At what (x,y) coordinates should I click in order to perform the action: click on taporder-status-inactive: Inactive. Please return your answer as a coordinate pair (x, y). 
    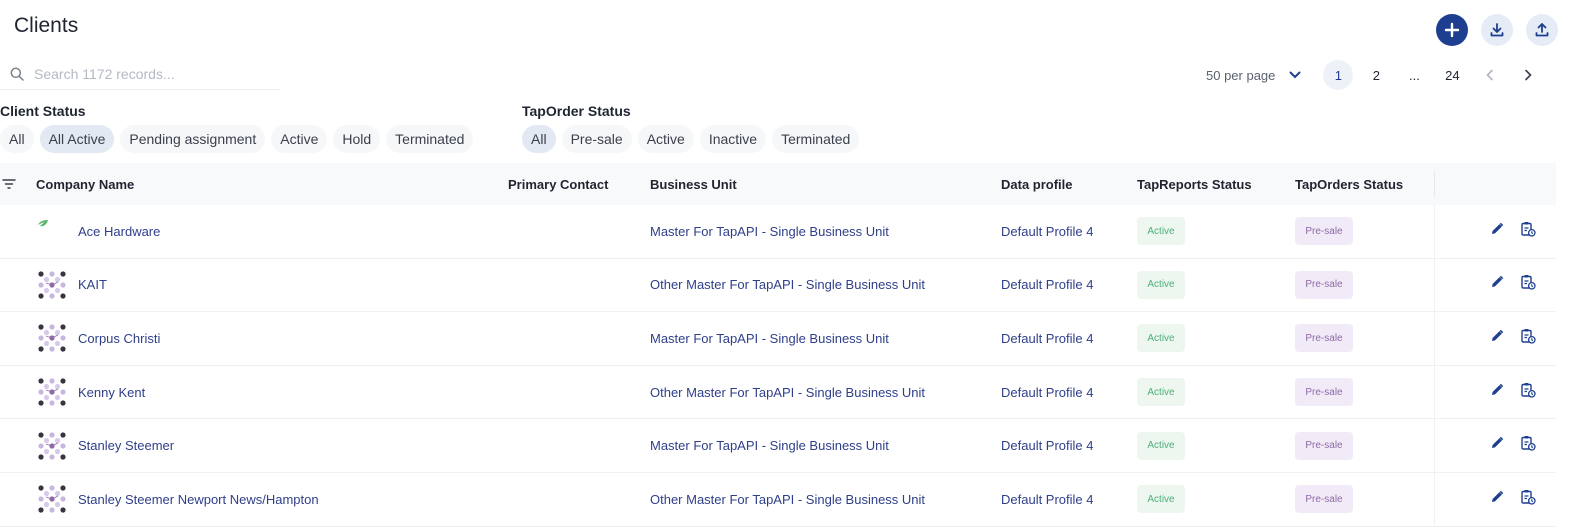
    Looking at the image, I should click on (733, 139).